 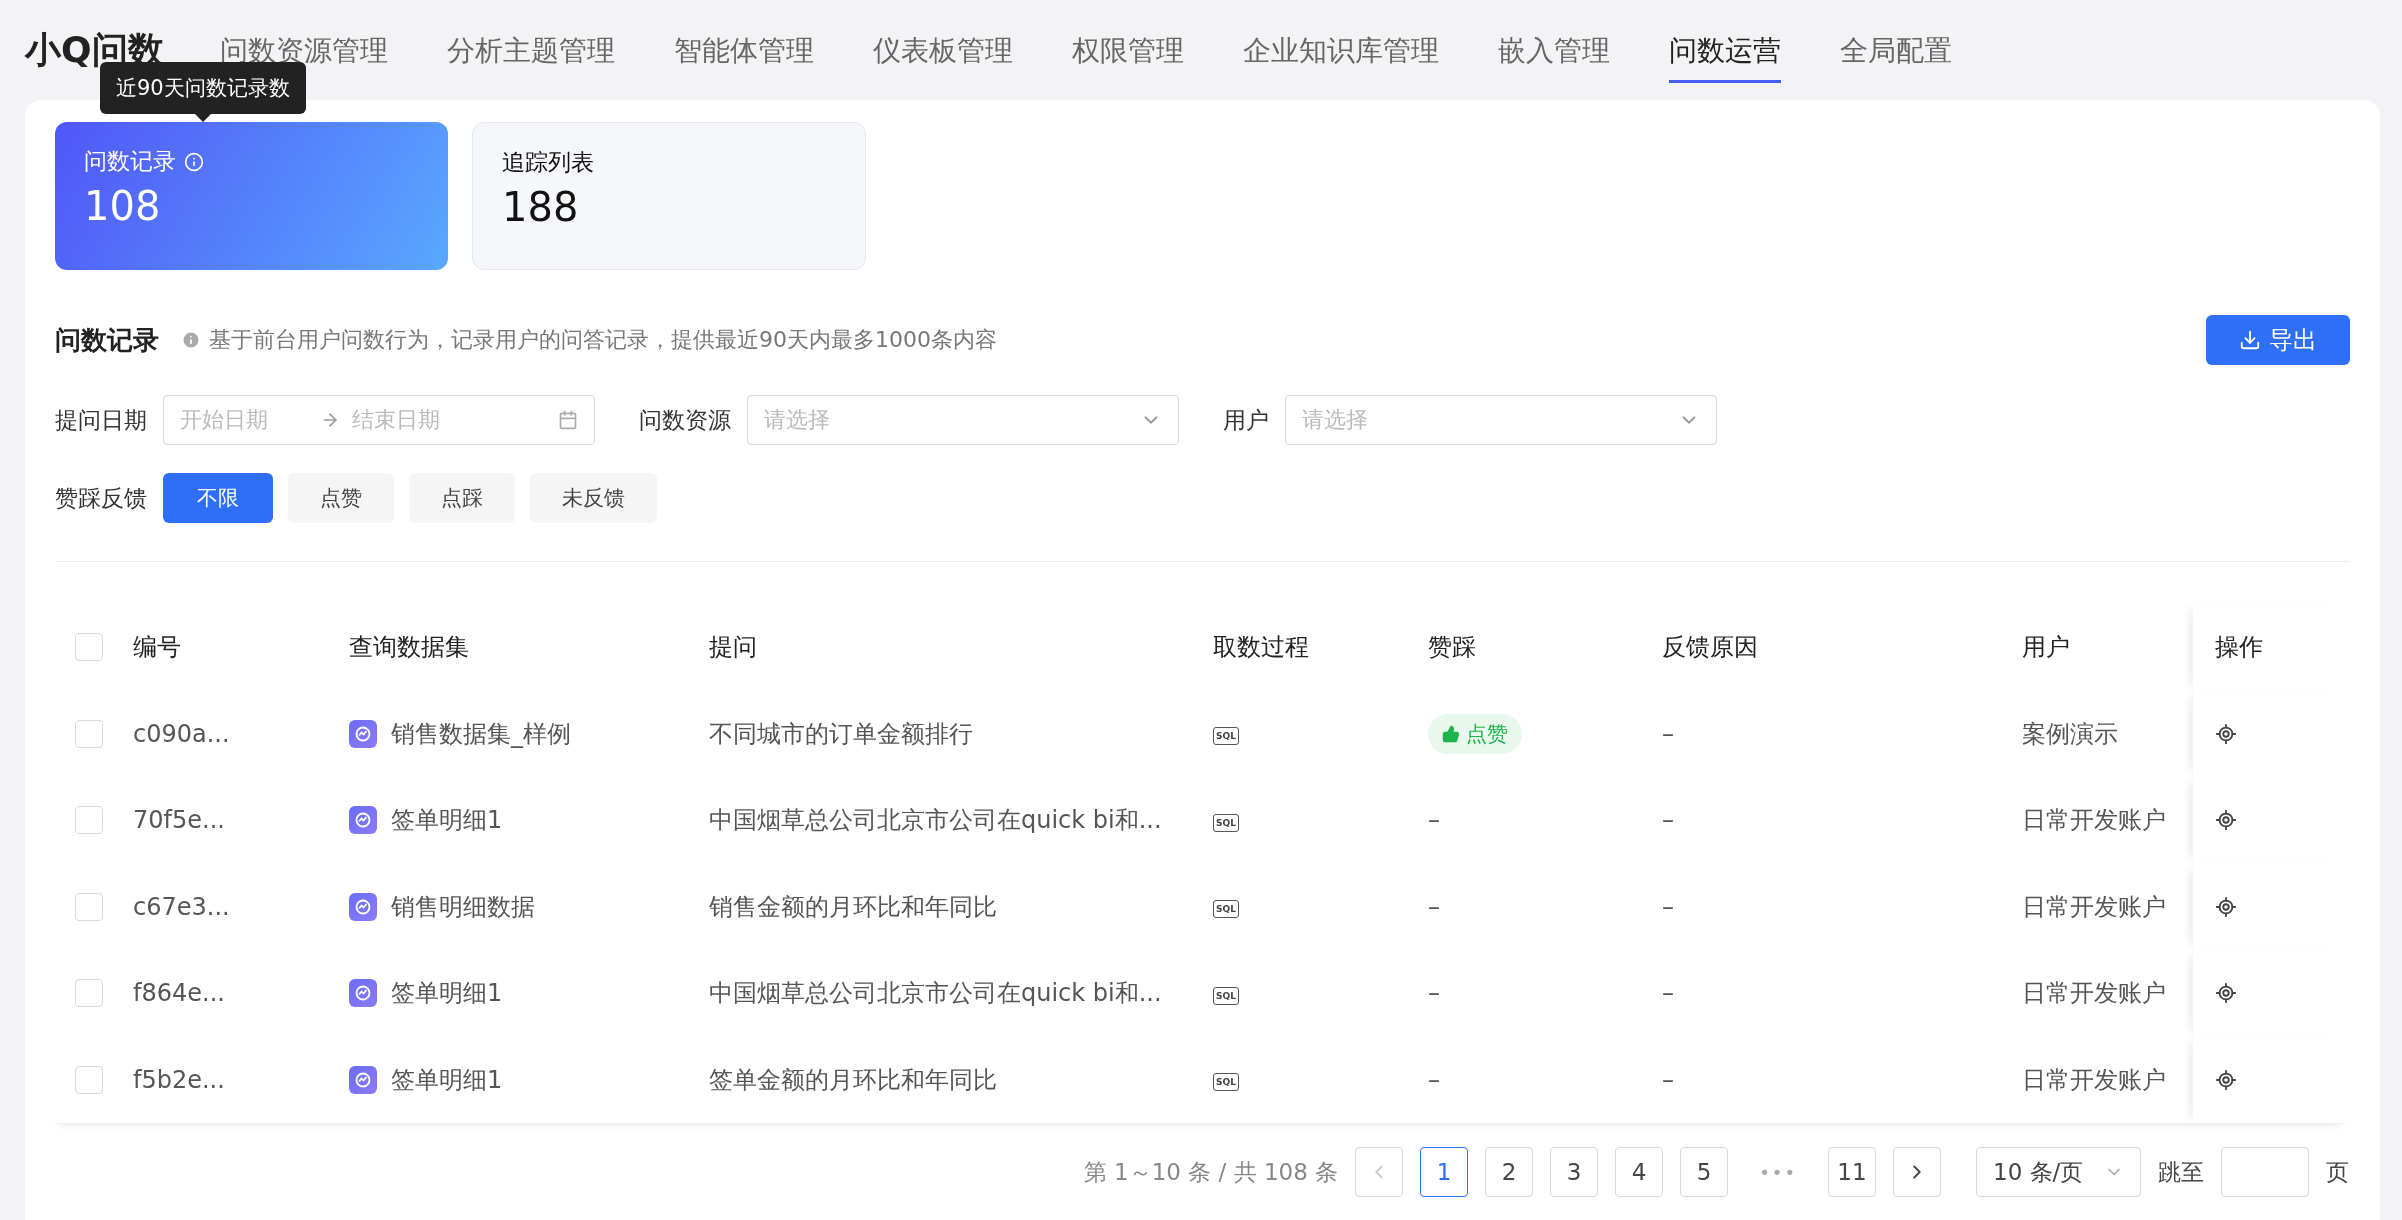 I want to click on jump-label: 跳至, so click(x=2181, y=1172).